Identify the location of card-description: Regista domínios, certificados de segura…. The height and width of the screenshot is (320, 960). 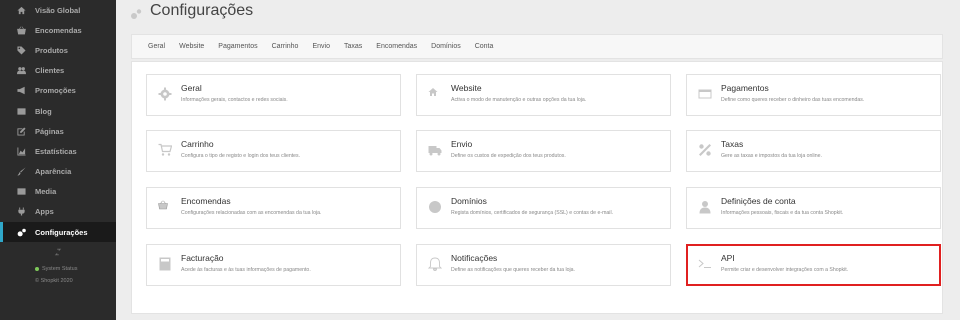
(532, 213).